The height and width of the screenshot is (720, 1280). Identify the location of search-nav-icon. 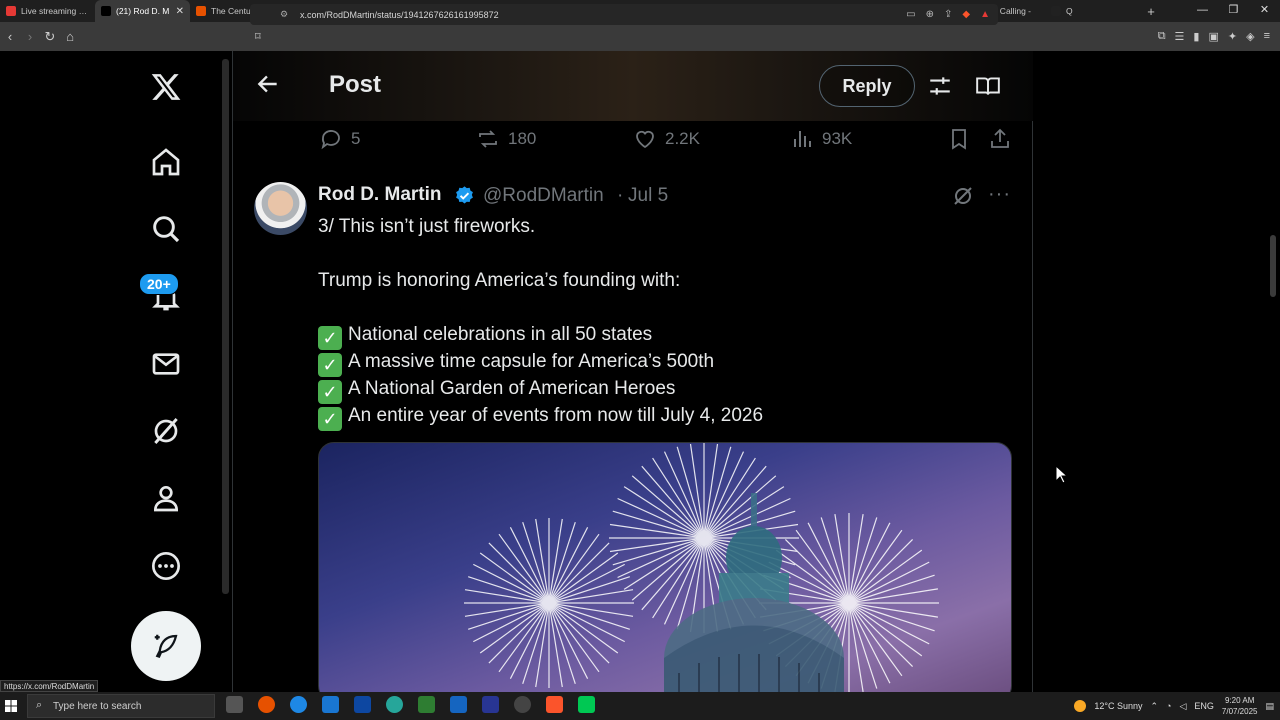
(166, 229).